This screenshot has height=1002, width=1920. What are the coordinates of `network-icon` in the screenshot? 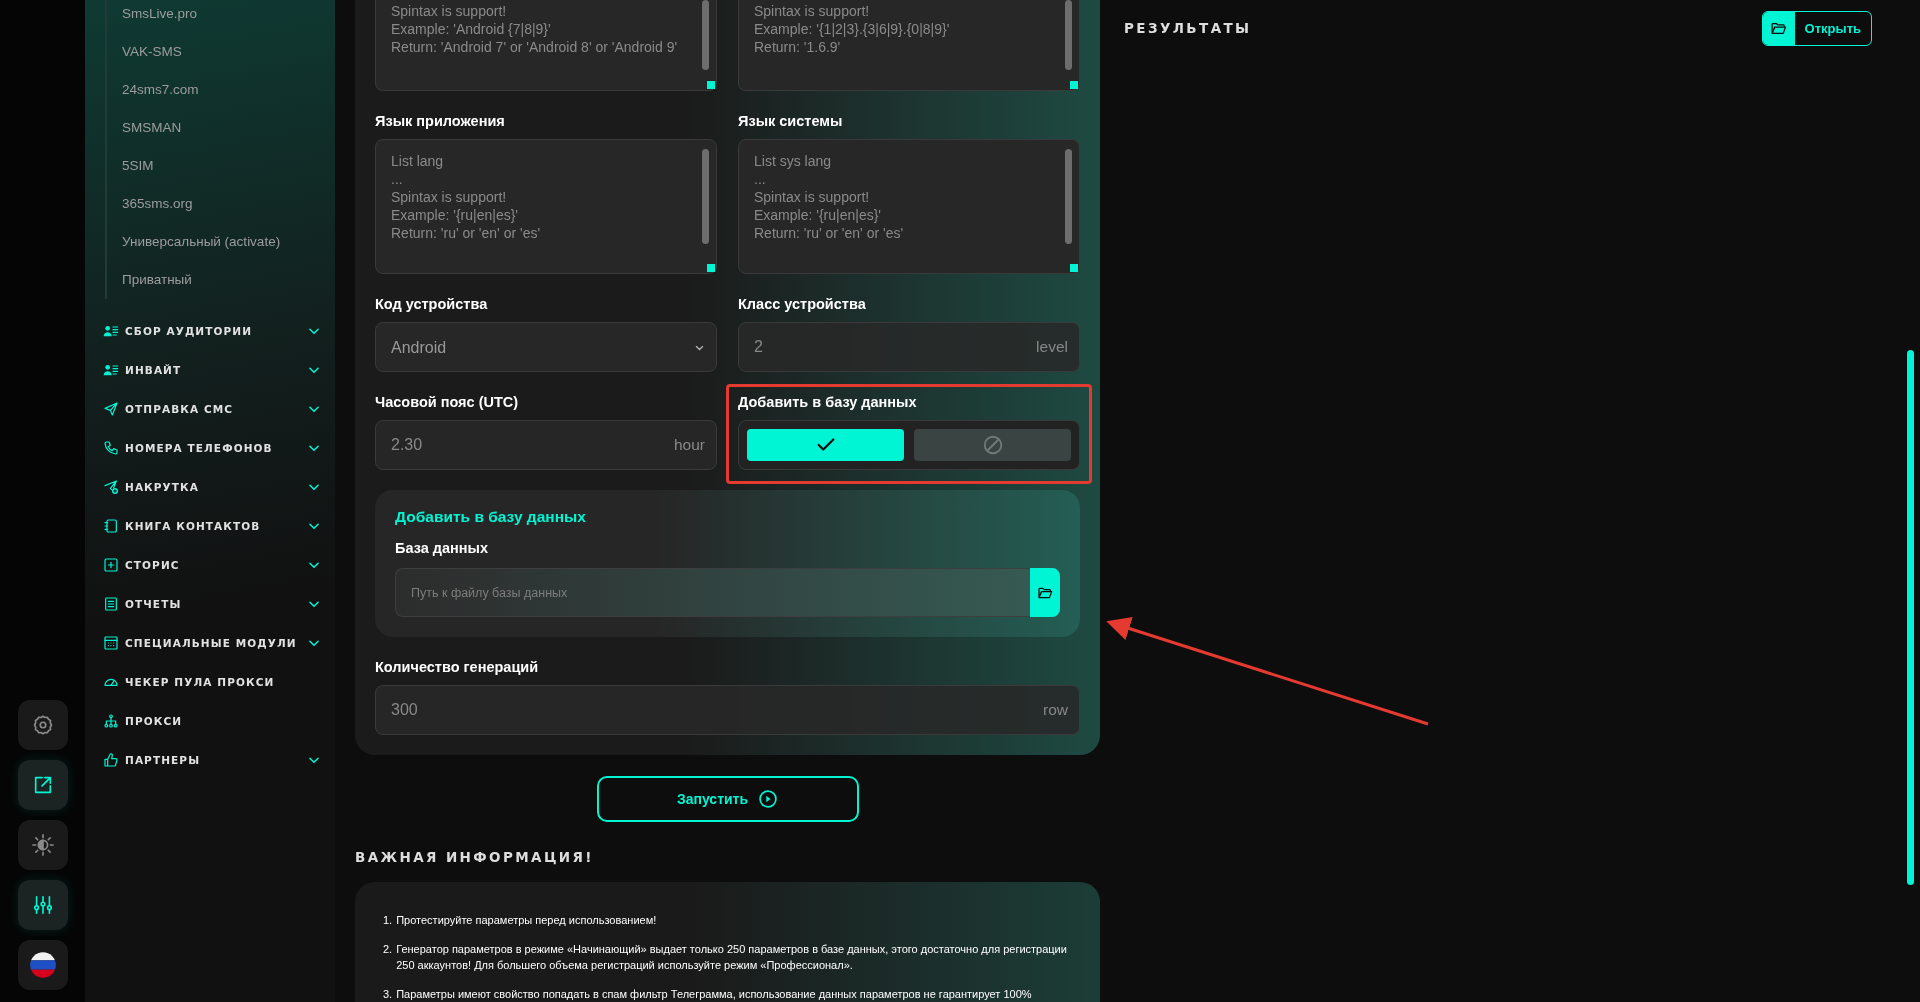 It's located at (111, 720).